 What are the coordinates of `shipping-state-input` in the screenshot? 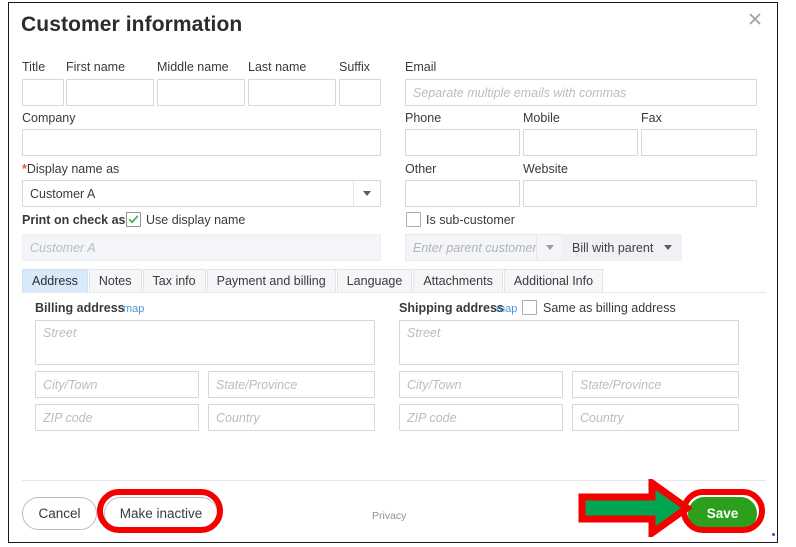 It's located at (655, 384).